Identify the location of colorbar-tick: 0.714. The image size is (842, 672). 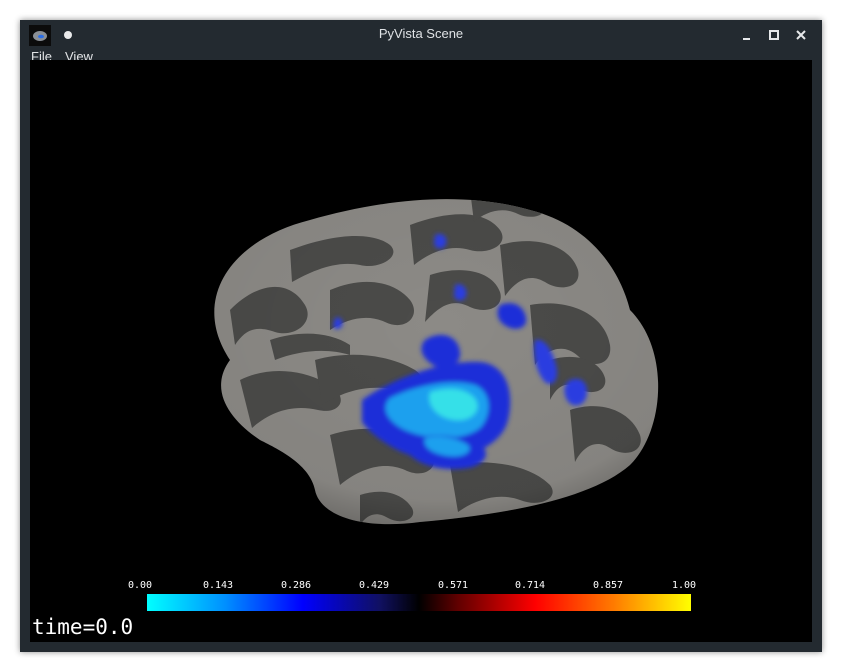
(530, 585).